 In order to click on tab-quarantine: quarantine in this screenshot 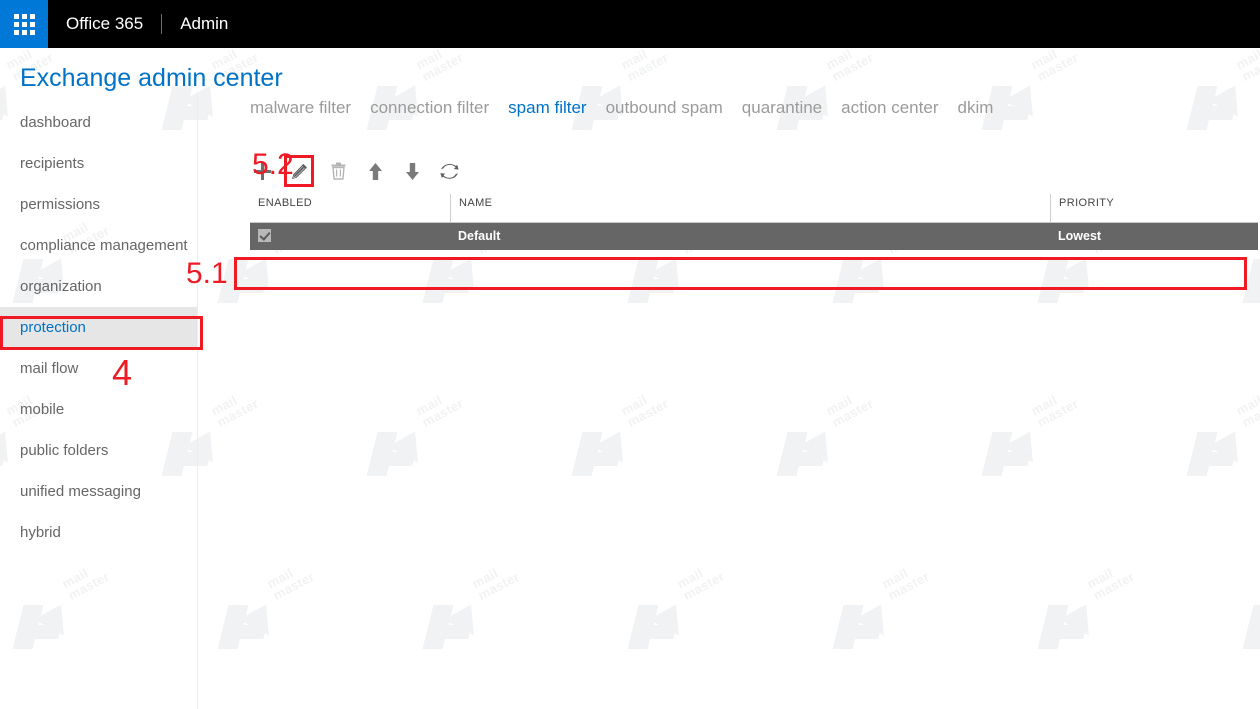, I will do `click(782, 108)`.